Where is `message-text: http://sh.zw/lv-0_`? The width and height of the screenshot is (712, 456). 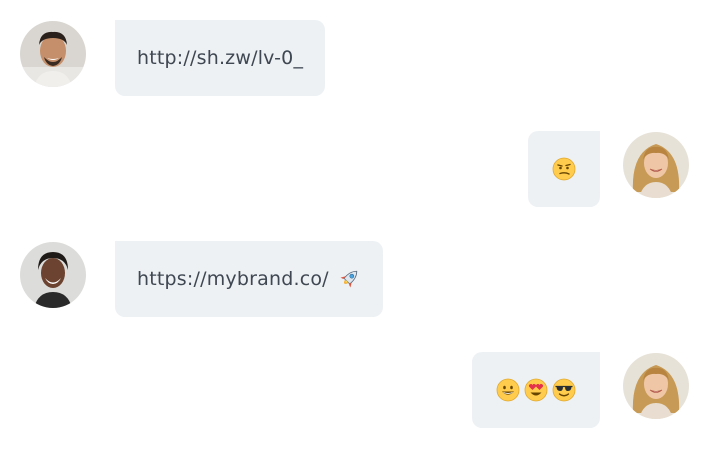
message-text: http://sh.zw/lv-0_ is located at coordinates (220, 58).